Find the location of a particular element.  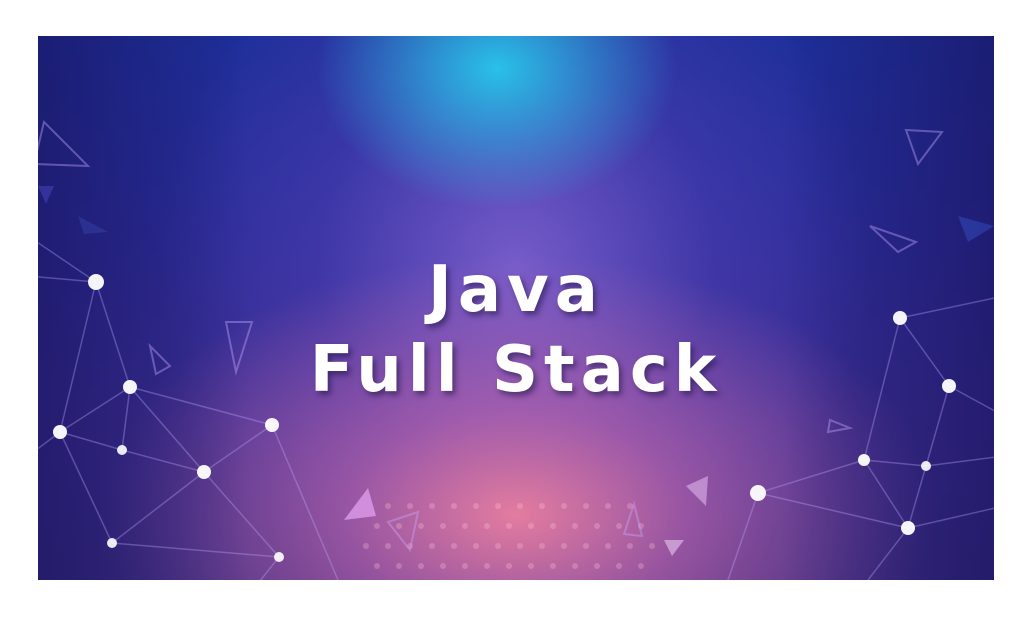

title-line-2: Full Stack is located at coordinates (516, 370).